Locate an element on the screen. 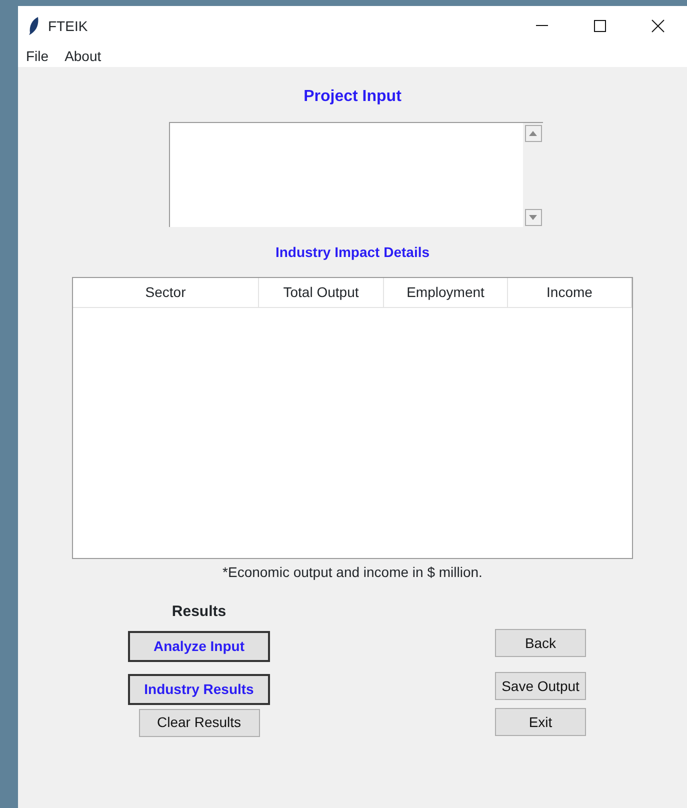 The image size is (687, 808). minimize-icon is located at coordinates (542, 26).